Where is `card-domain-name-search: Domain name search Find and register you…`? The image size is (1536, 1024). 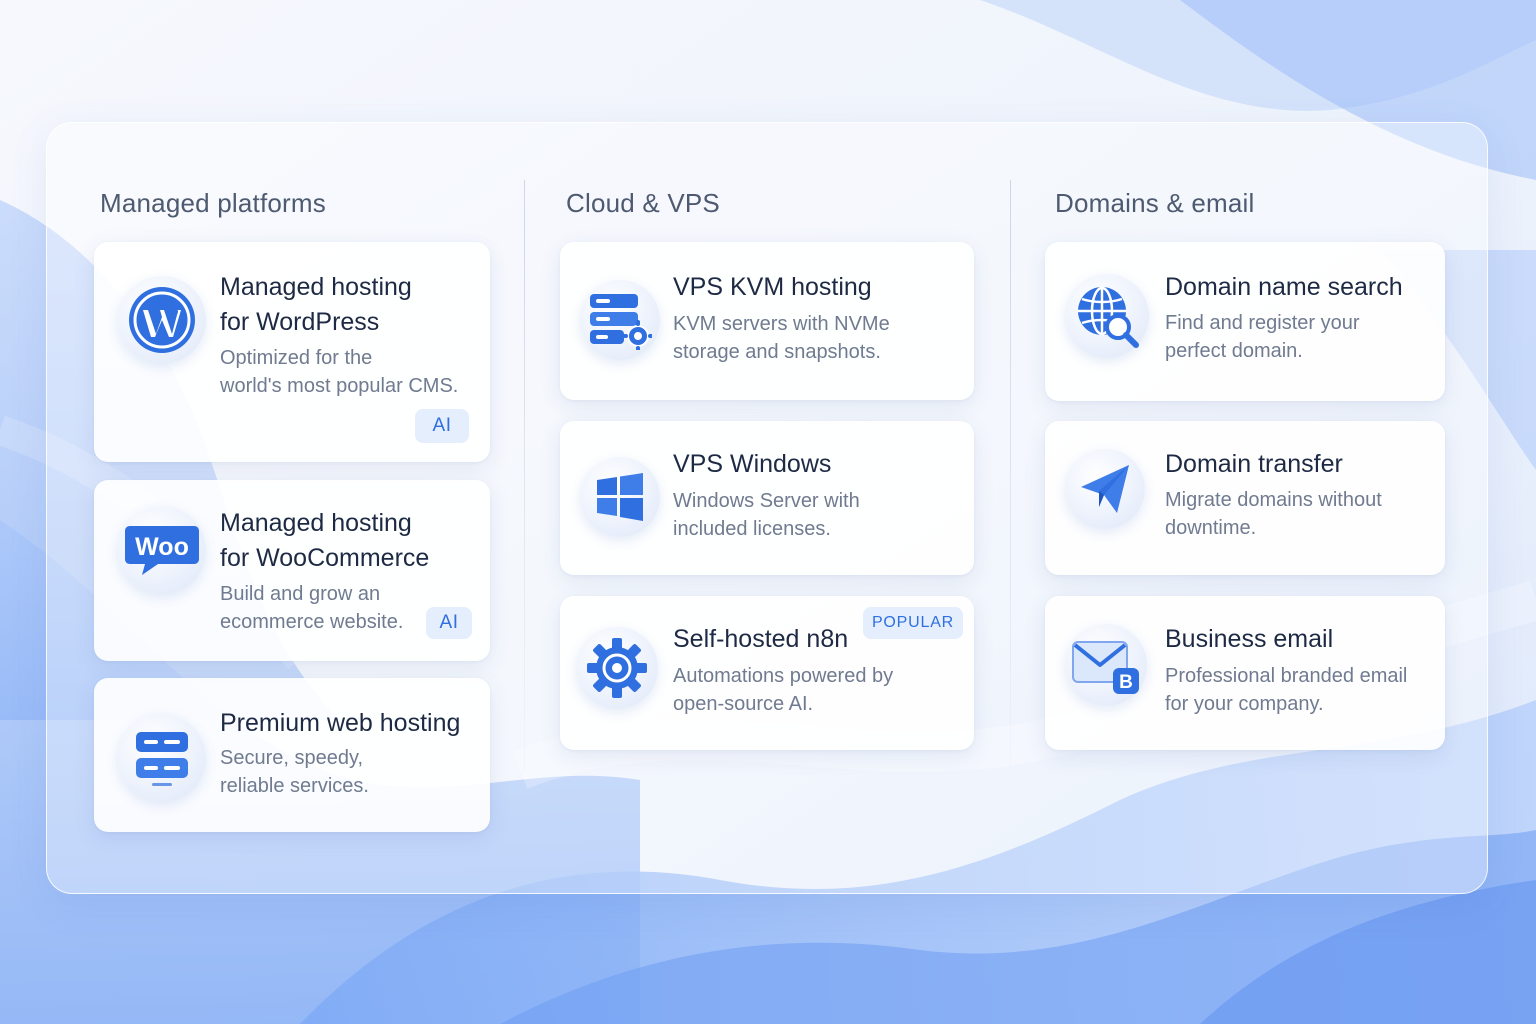
card-domain-name-search: Domain name search Find and register you… is located at coordinates (1245, 321).